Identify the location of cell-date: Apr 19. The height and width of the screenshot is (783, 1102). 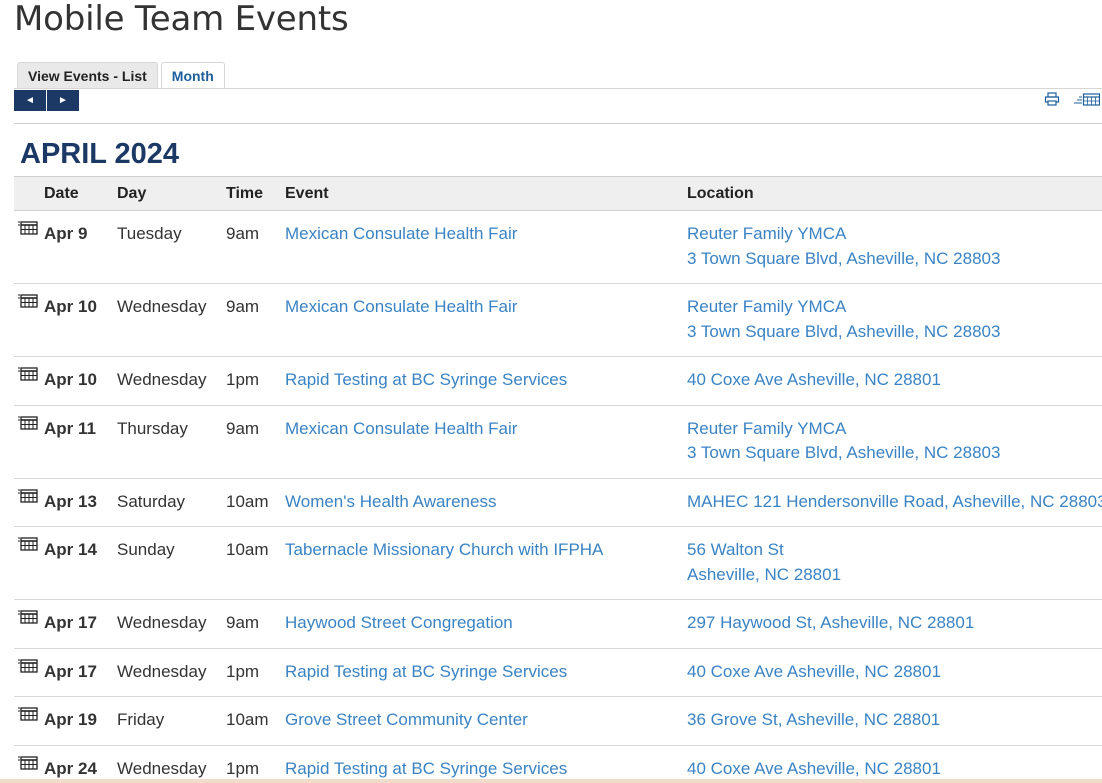
(65, 721).